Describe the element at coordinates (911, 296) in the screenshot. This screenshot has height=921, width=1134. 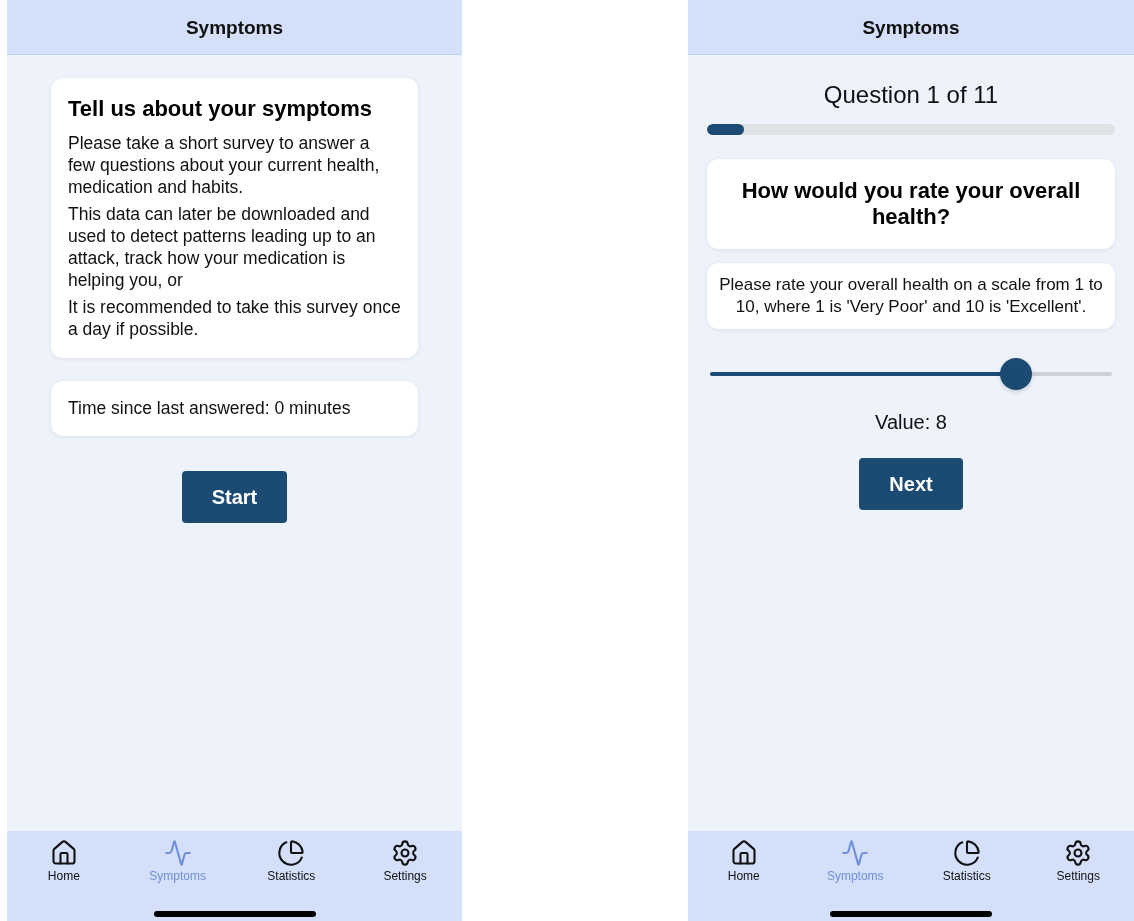
I see `description-card: Please rate your overall health on a scale from 1 to 10, where 1 is 'Very Poor' and 10 is 'Excellent'.` at that location.